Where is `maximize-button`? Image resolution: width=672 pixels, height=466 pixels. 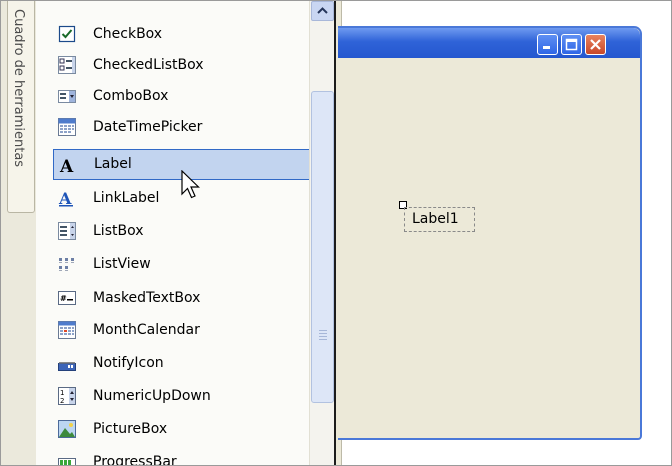
maximize-button is located at coordinates (571, 44).